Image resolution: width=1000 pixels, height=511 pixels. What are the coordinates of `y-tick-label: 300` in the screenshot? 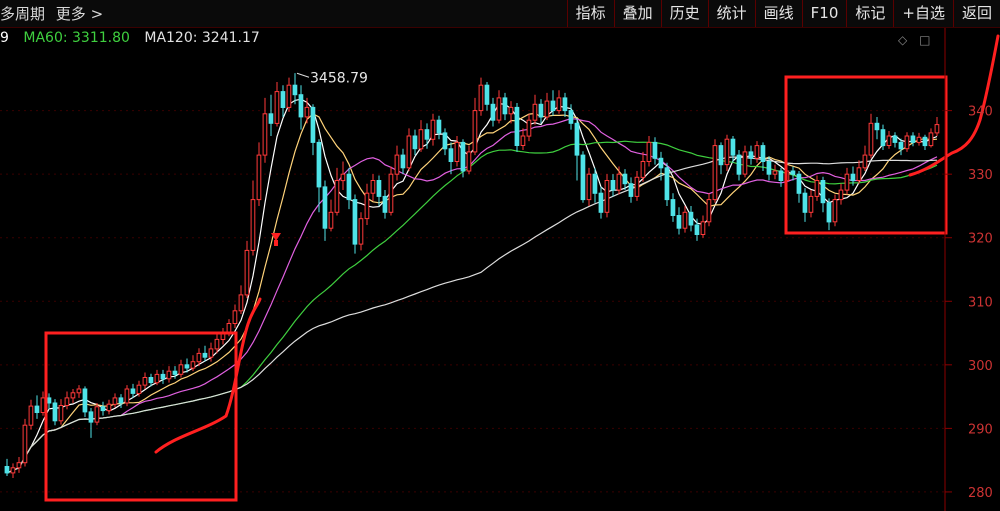 It's located at (980, 366).